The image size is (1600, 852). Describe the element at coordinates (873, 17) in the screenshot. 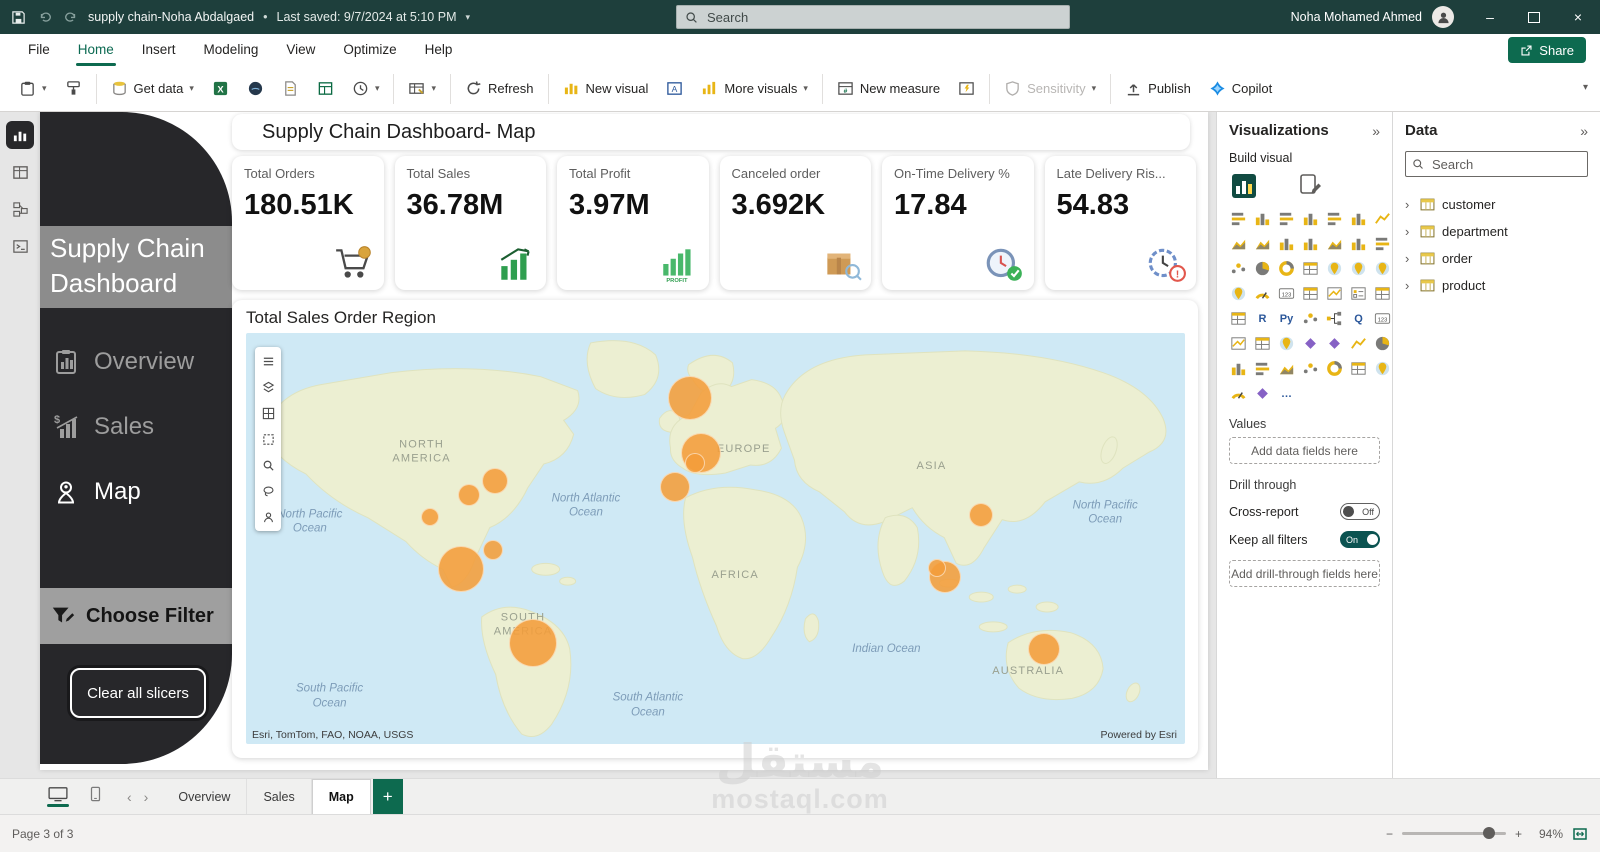

I see `global-search-box` at that location.